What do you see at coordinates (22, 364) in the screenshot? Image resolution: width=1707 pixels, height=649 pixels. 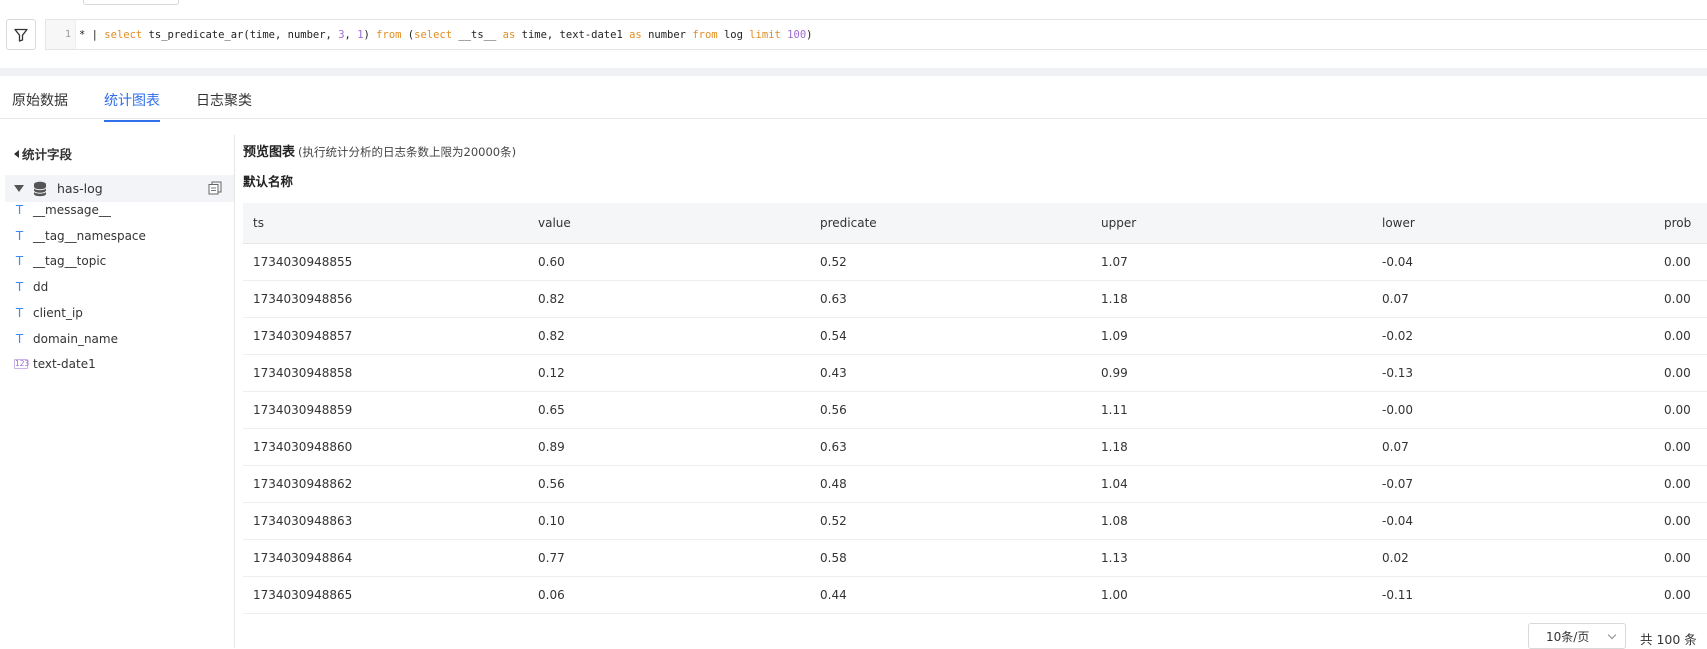 I see `number-type-icon: 123` at bounding box center [22, 364].